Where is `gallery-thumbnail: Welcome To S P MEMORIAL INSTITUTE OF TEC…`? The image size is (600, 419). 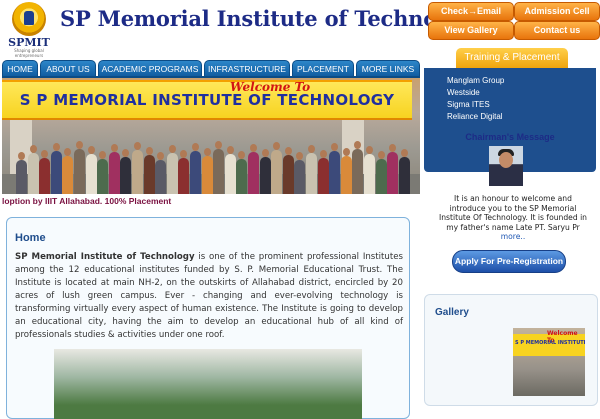
gallery-thumbnail: Welcome To S P MEMORIAL INSTITUTE OF TEC… is located at coordinates (549, 362).